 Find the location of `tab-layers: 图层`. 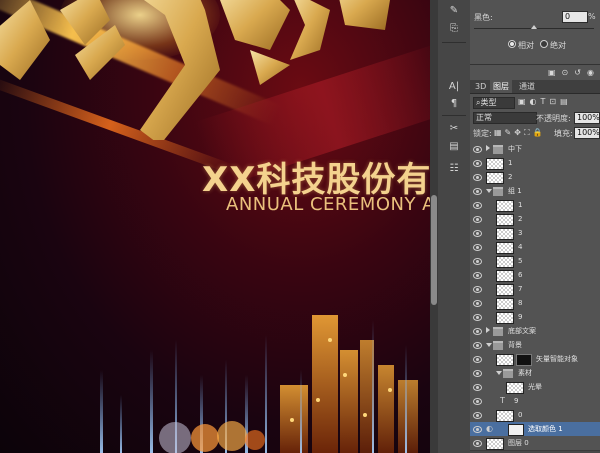

tab-layers: 图层 is located at coordinates (501, 86).